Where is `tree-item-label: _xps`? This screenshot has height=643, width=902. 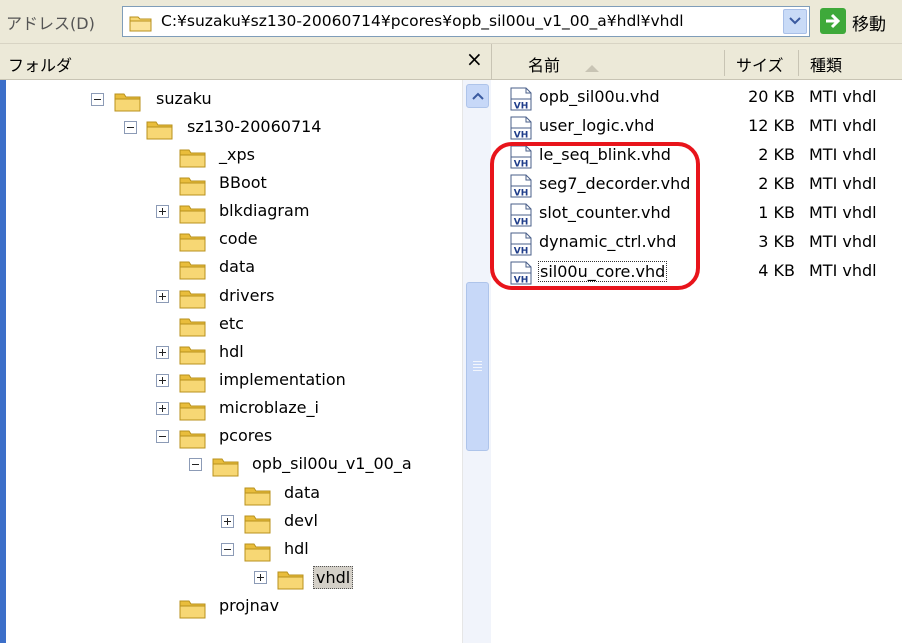 tree-item-label: _xps is located at coordinates (237, 154).